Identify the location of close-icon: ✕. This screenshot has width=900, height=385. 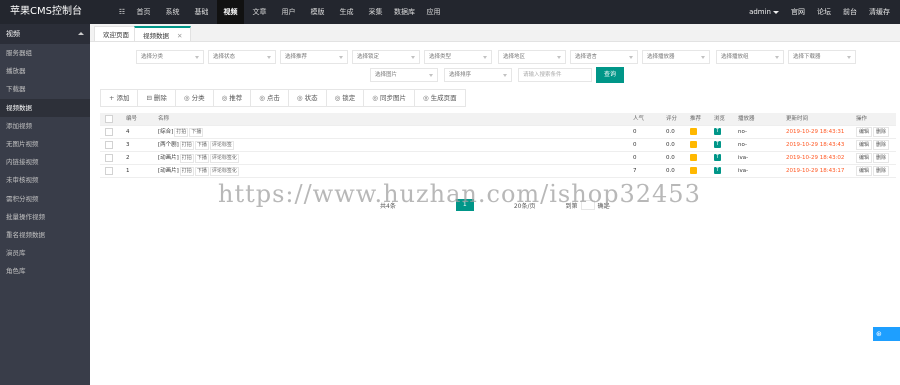
(179, 36).